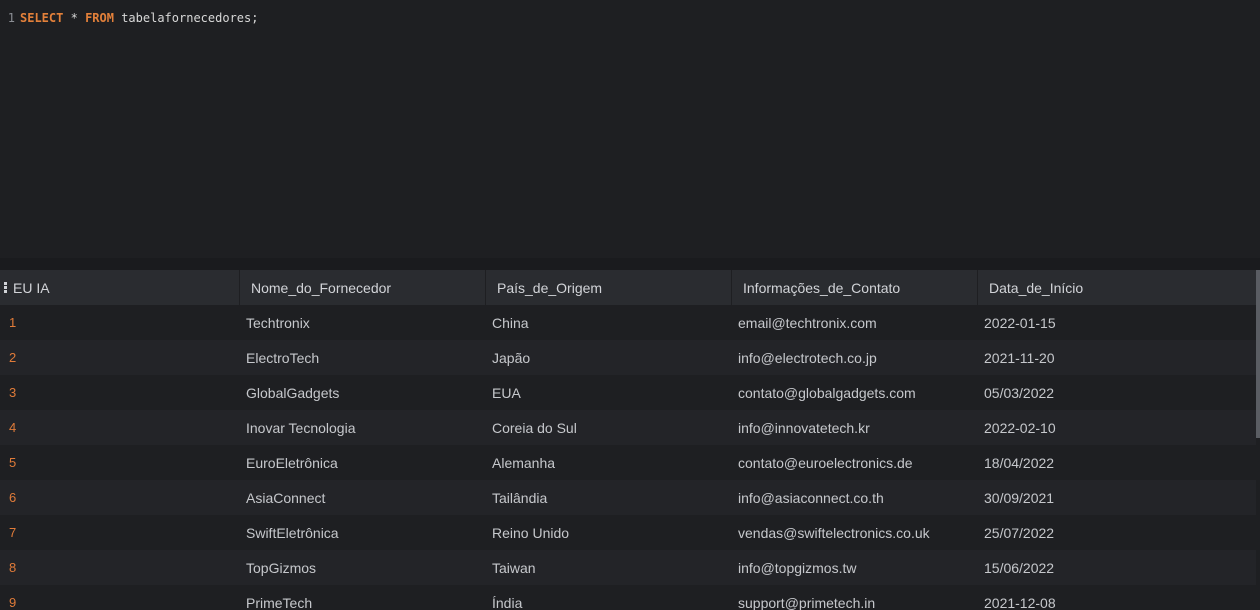 This screenshot has width=1260, height=610. Describe the element at coordinates (608, 532) in the screenshot. I see `cell-pais: Reino Unido` at that location.